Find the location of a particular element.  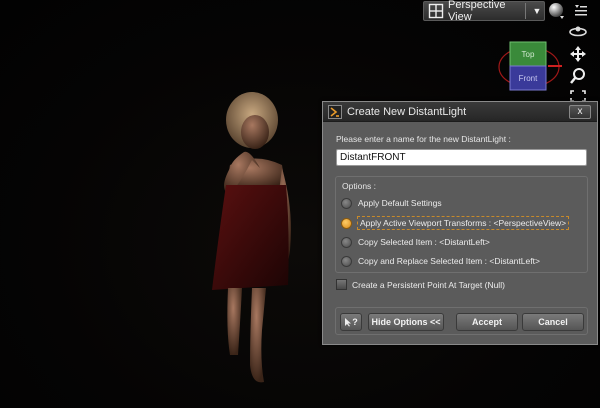

dialog-title: Create New DistantLight is located at coordinates (407, 111).